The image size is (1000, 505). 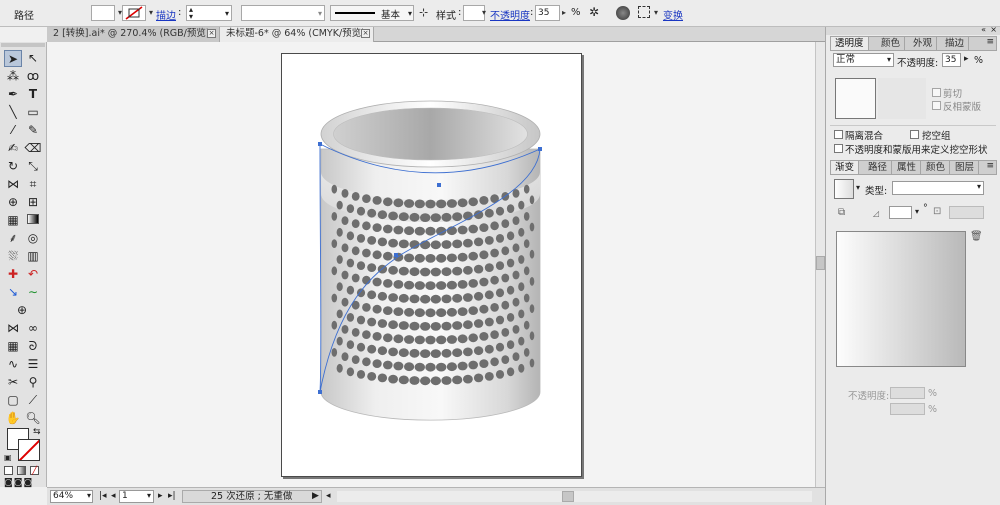 What do you see at coordinates (13, 58) in the screenshot?
I see `selection-tool-icon: ➤` at bounding box center [13, 58].